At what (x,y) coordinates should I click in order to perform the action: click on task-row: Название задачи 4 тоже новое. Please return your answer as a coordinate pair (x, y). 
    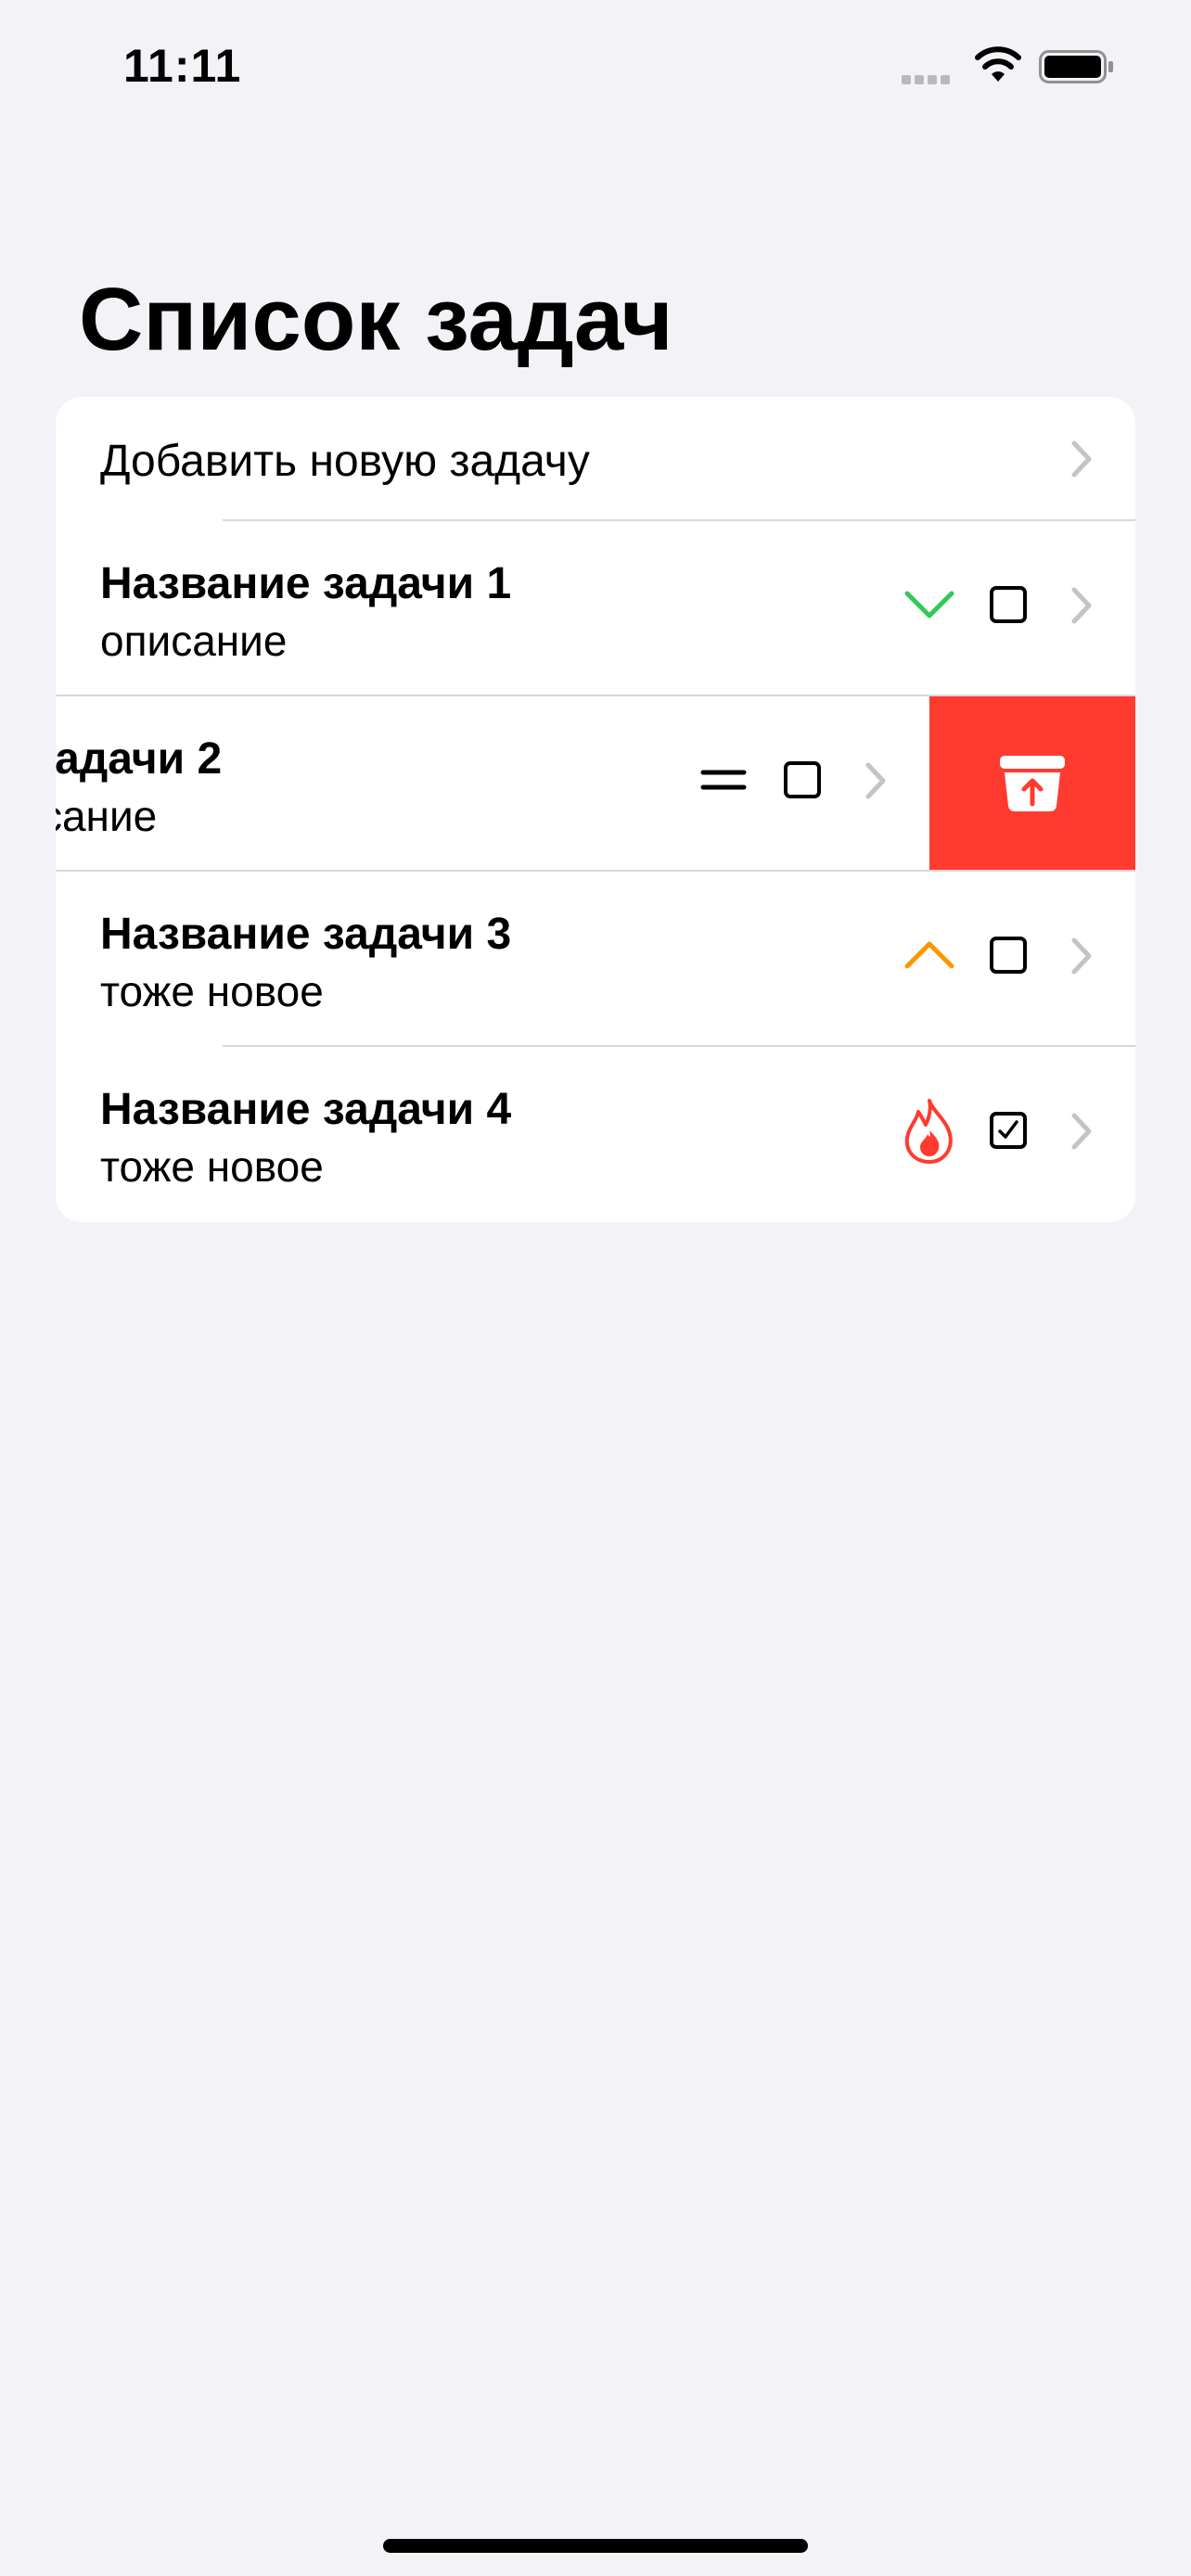
    Looking at the image, I should click on (595, 1134).